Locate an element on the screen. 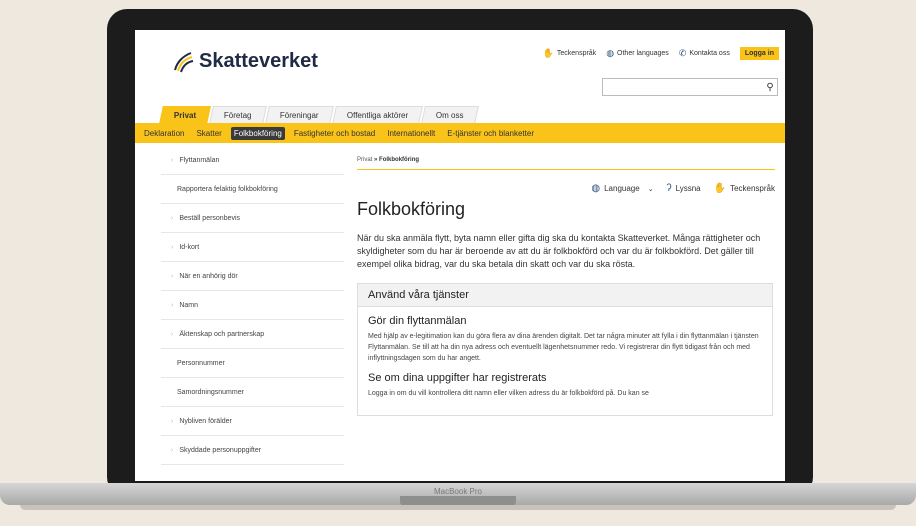 Image resolution: width=916 pixels, height=526 pixels. other-languages-link: ◍ Other languages is located at coordinates (637, 53).